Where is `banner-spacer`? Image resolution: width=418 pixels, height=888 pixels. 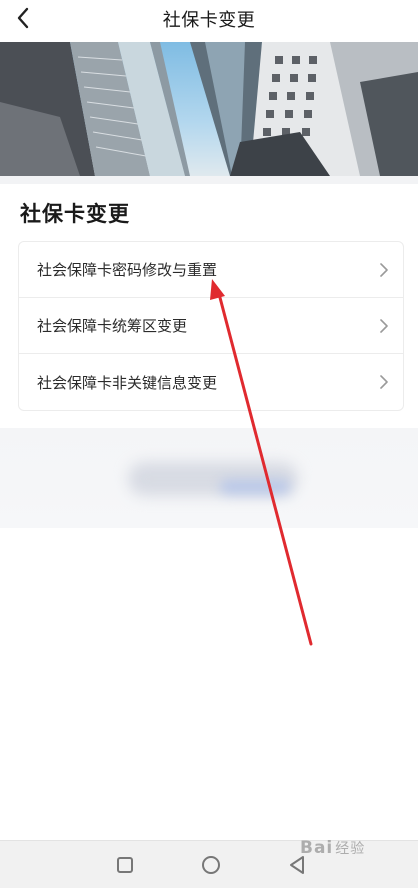 banner-spacer is located at coordinates (209, 180).